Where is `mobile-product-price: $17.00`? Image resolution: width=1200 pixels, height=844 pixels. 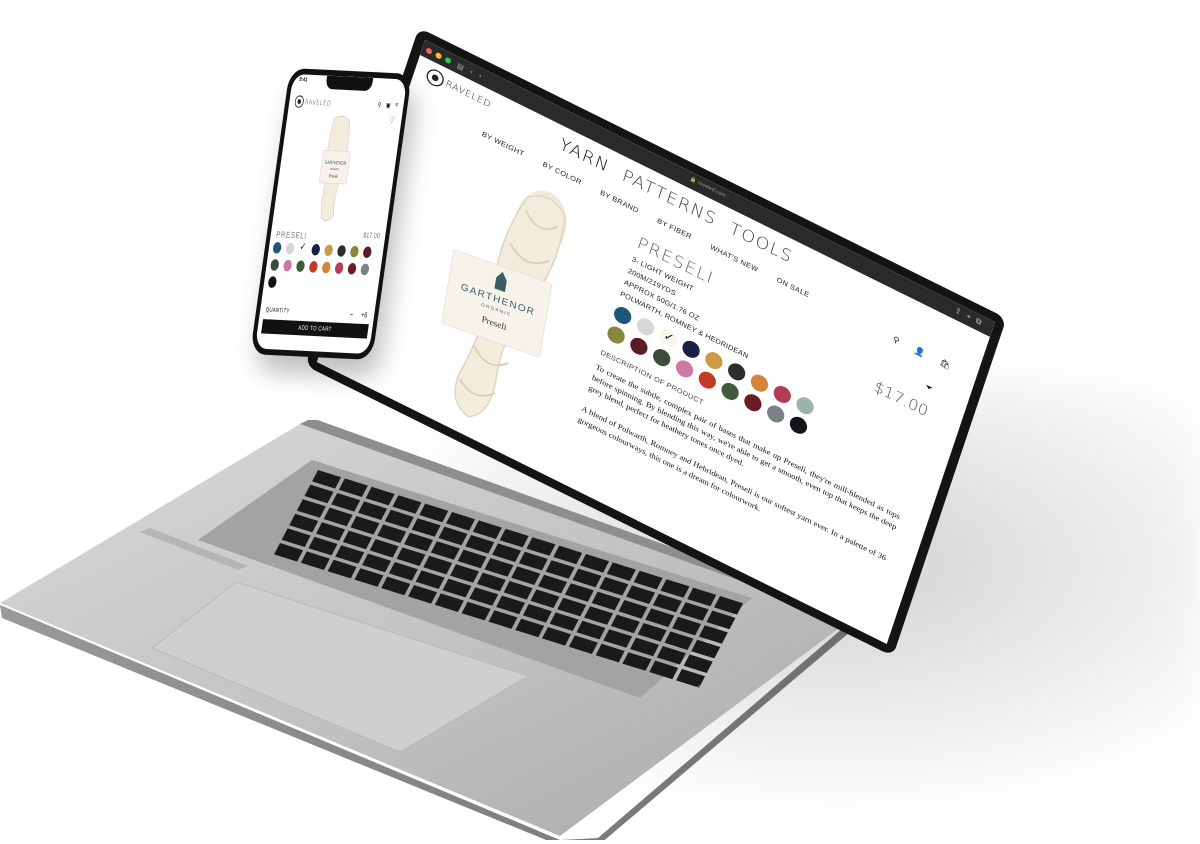 mobile-product-price: $17.00 is located at coordinates (371, 235).